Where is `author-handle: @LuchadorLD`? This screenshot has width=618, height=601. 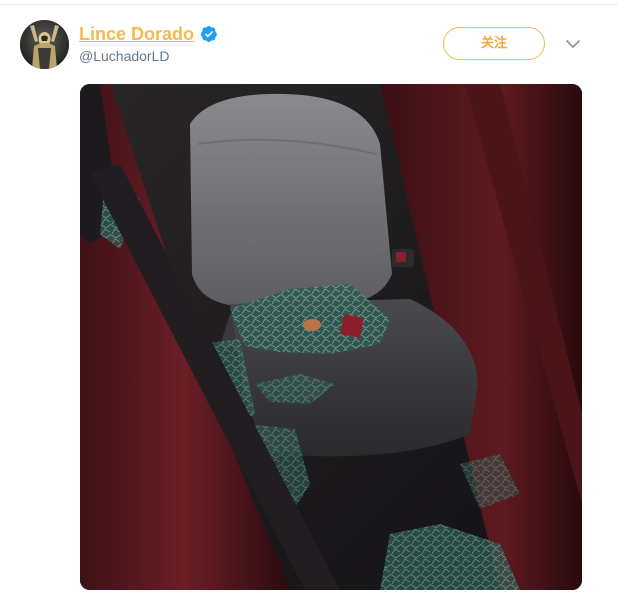 author-handle: @LuchadorLD is located at coordinates (148, 56).